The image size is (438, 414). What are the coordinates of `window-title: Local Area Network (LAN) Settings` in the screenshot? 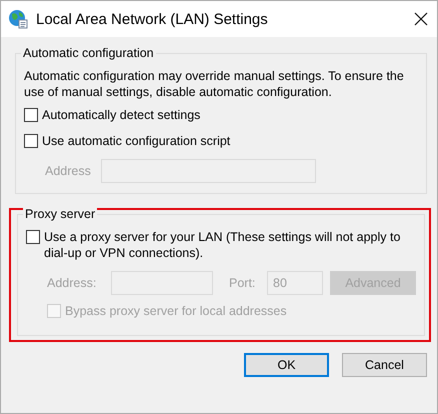 It's located at (152, 19).